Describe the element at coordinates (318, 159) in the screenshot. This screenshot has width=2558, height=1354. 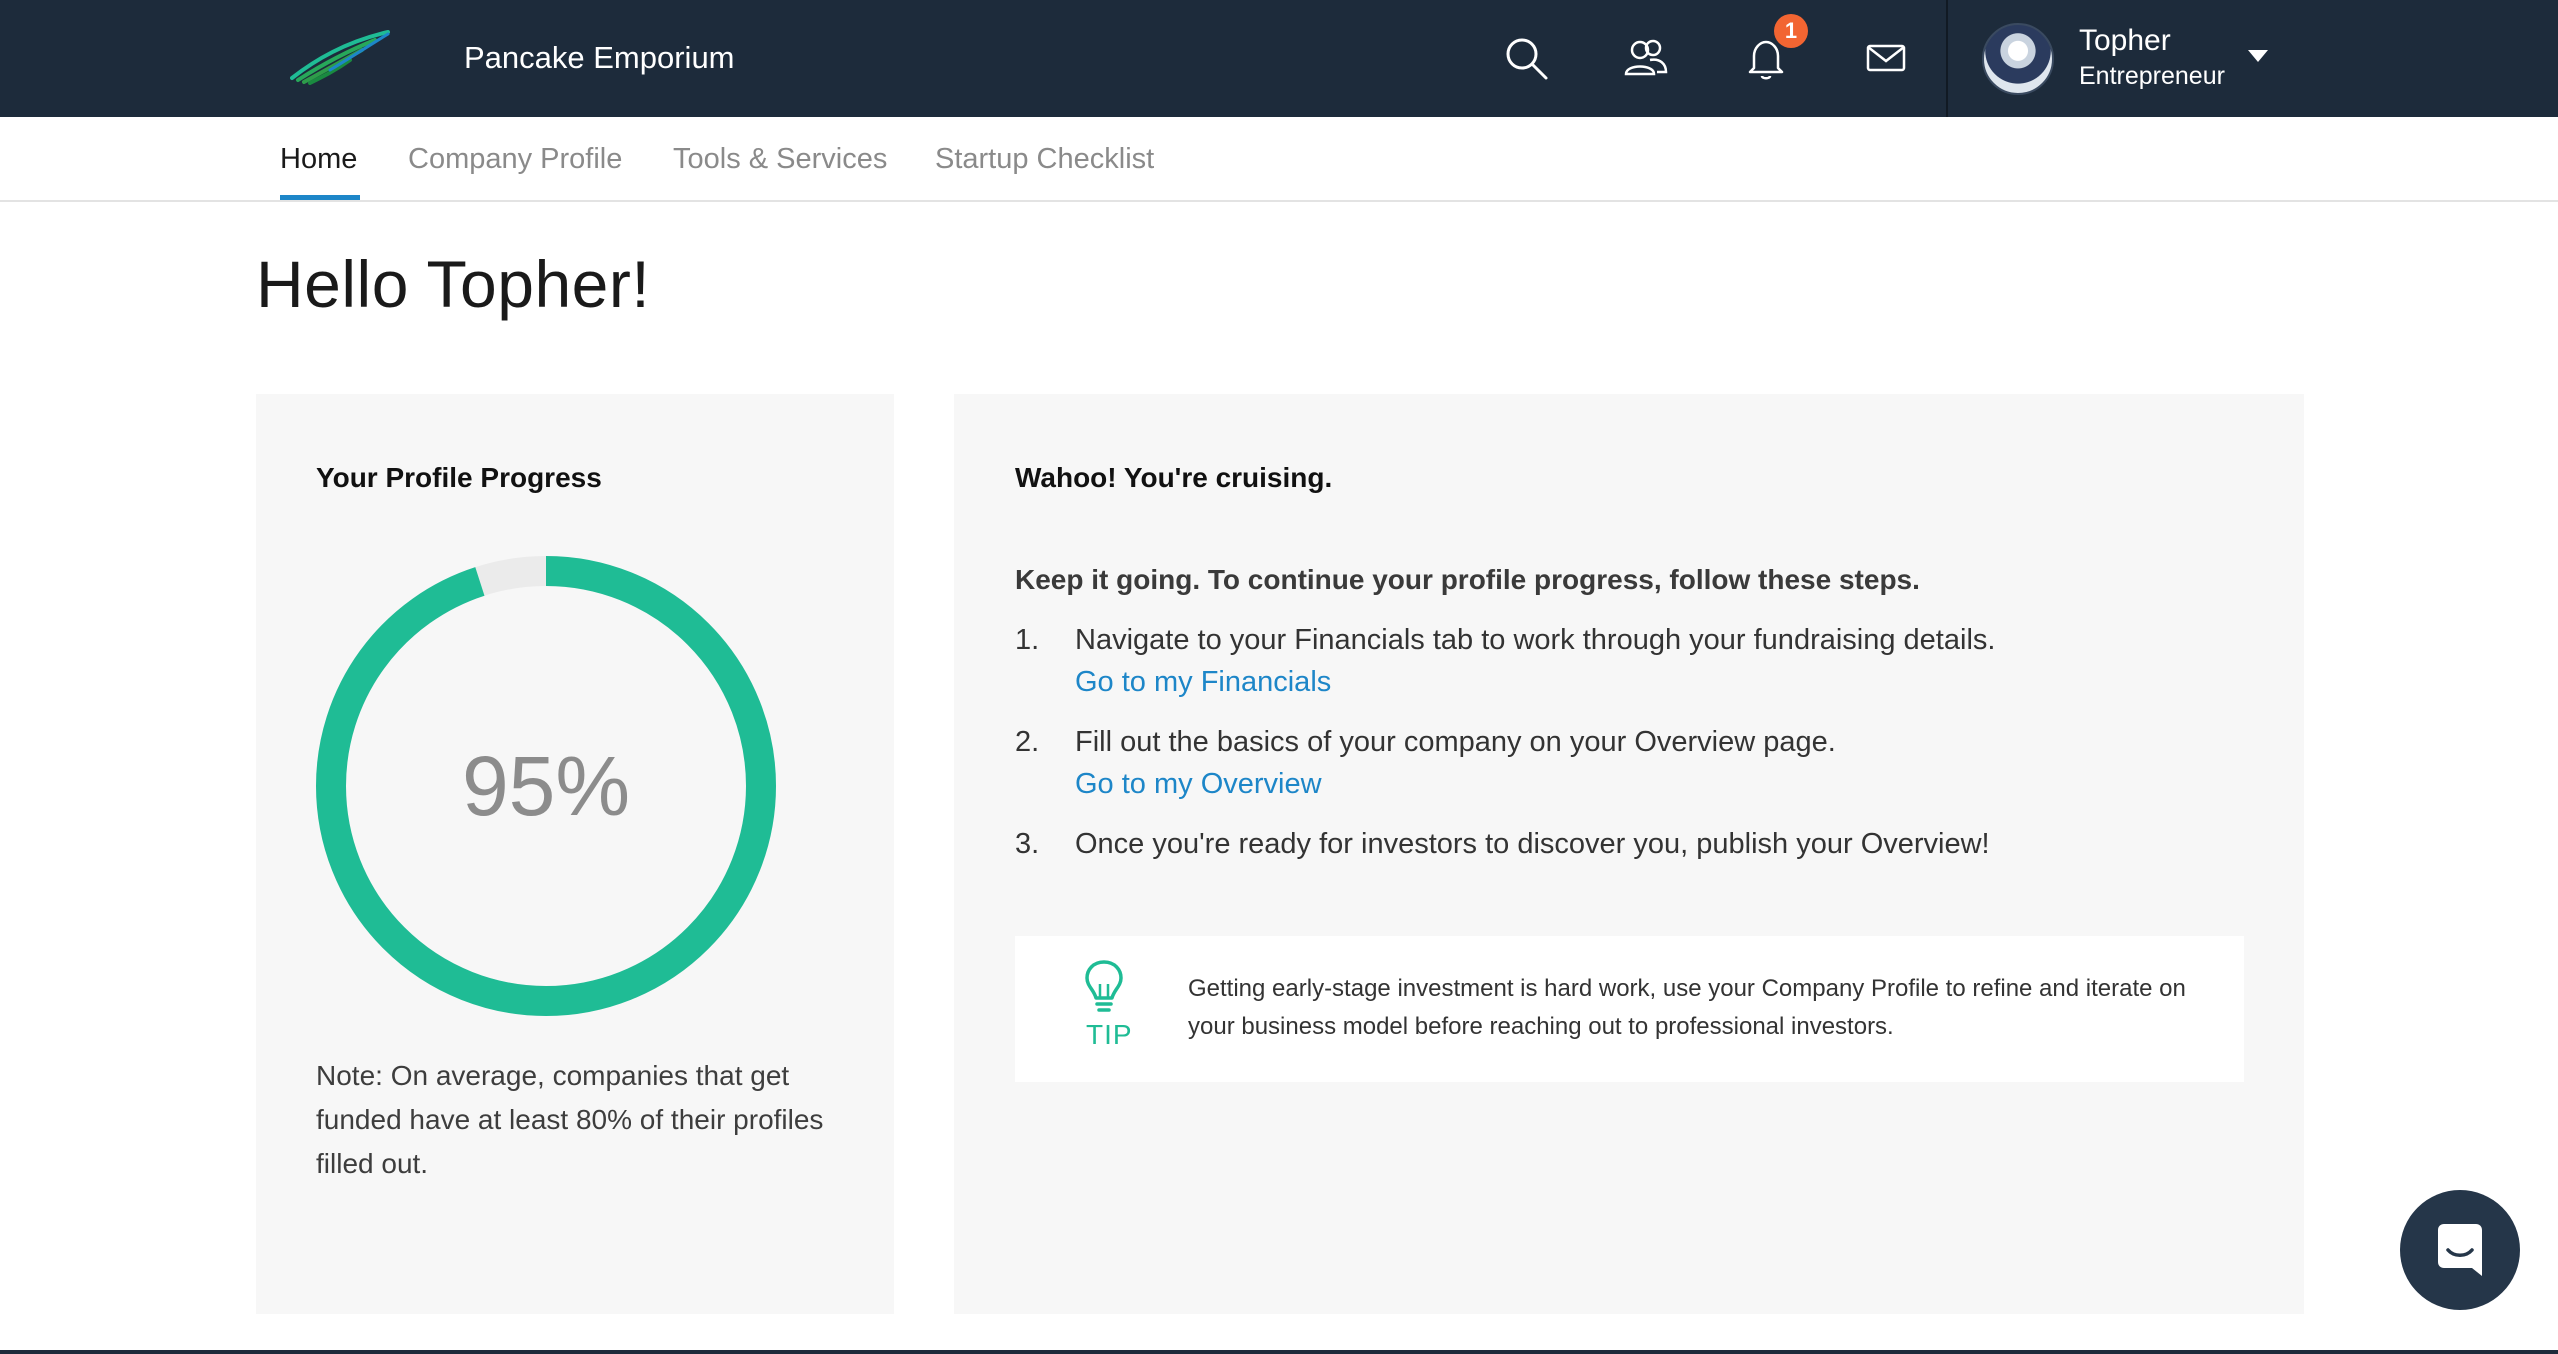
I see `tab-home: Home` at that location.